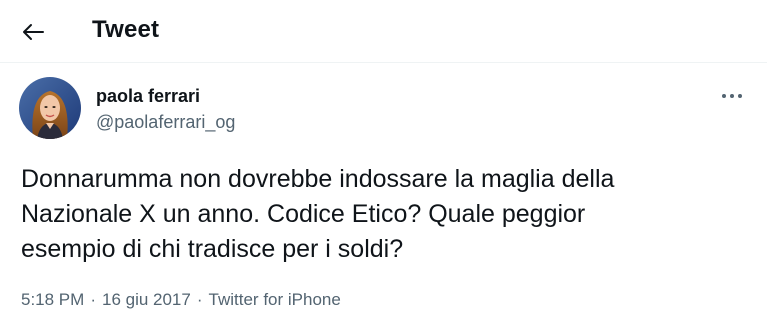  Describe the element at coordinates (148, 96) in the screenshot. I see `author-display-name: paola ferrari` at that location.